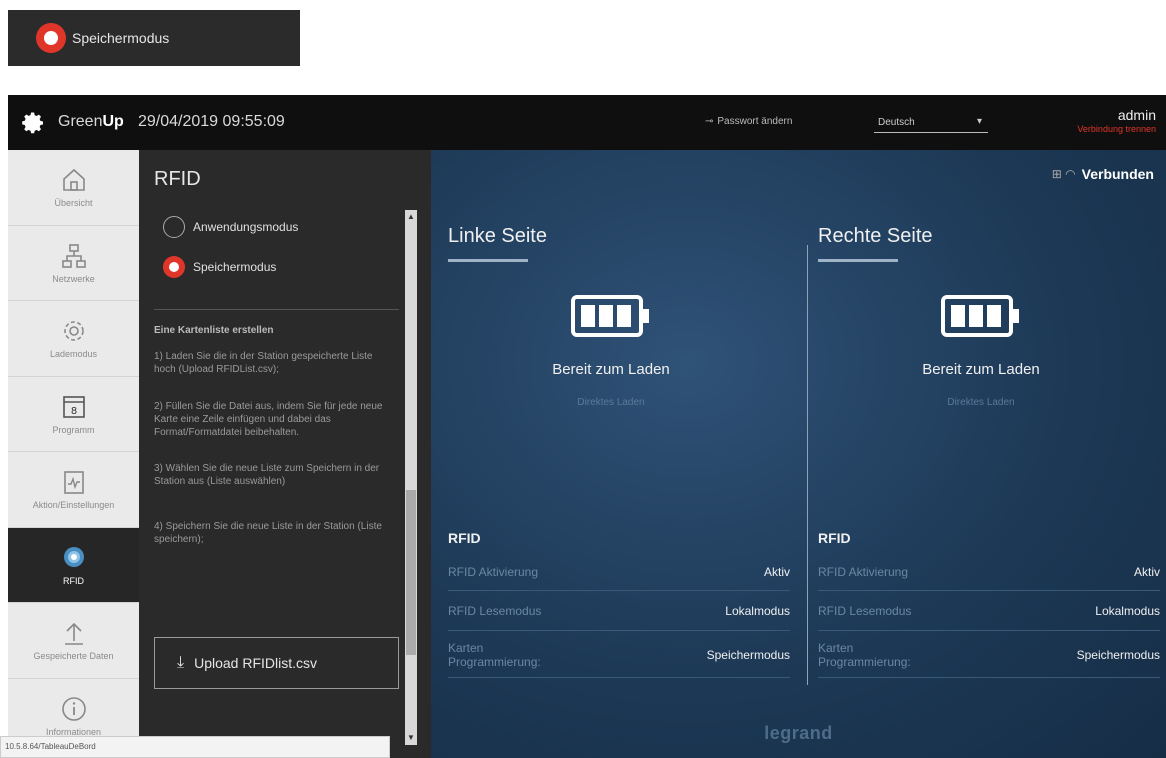 This screenshot has height=758, width=1166. I want to click on panel-title: RFID, so click(177, 179).